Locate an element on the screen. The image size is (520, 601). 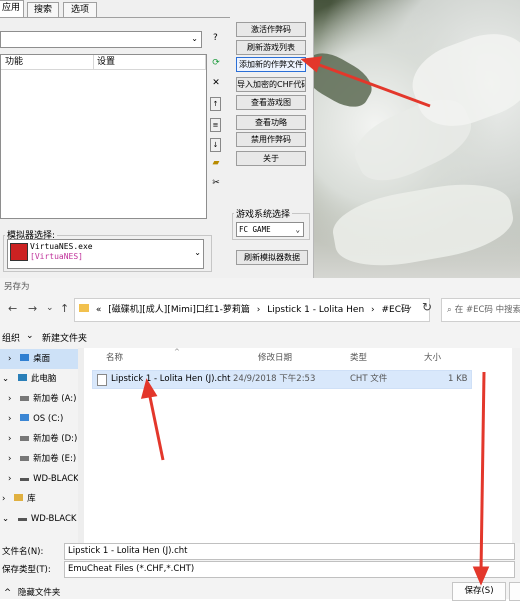
arrow-to-file is located at coordinates (156, 426).